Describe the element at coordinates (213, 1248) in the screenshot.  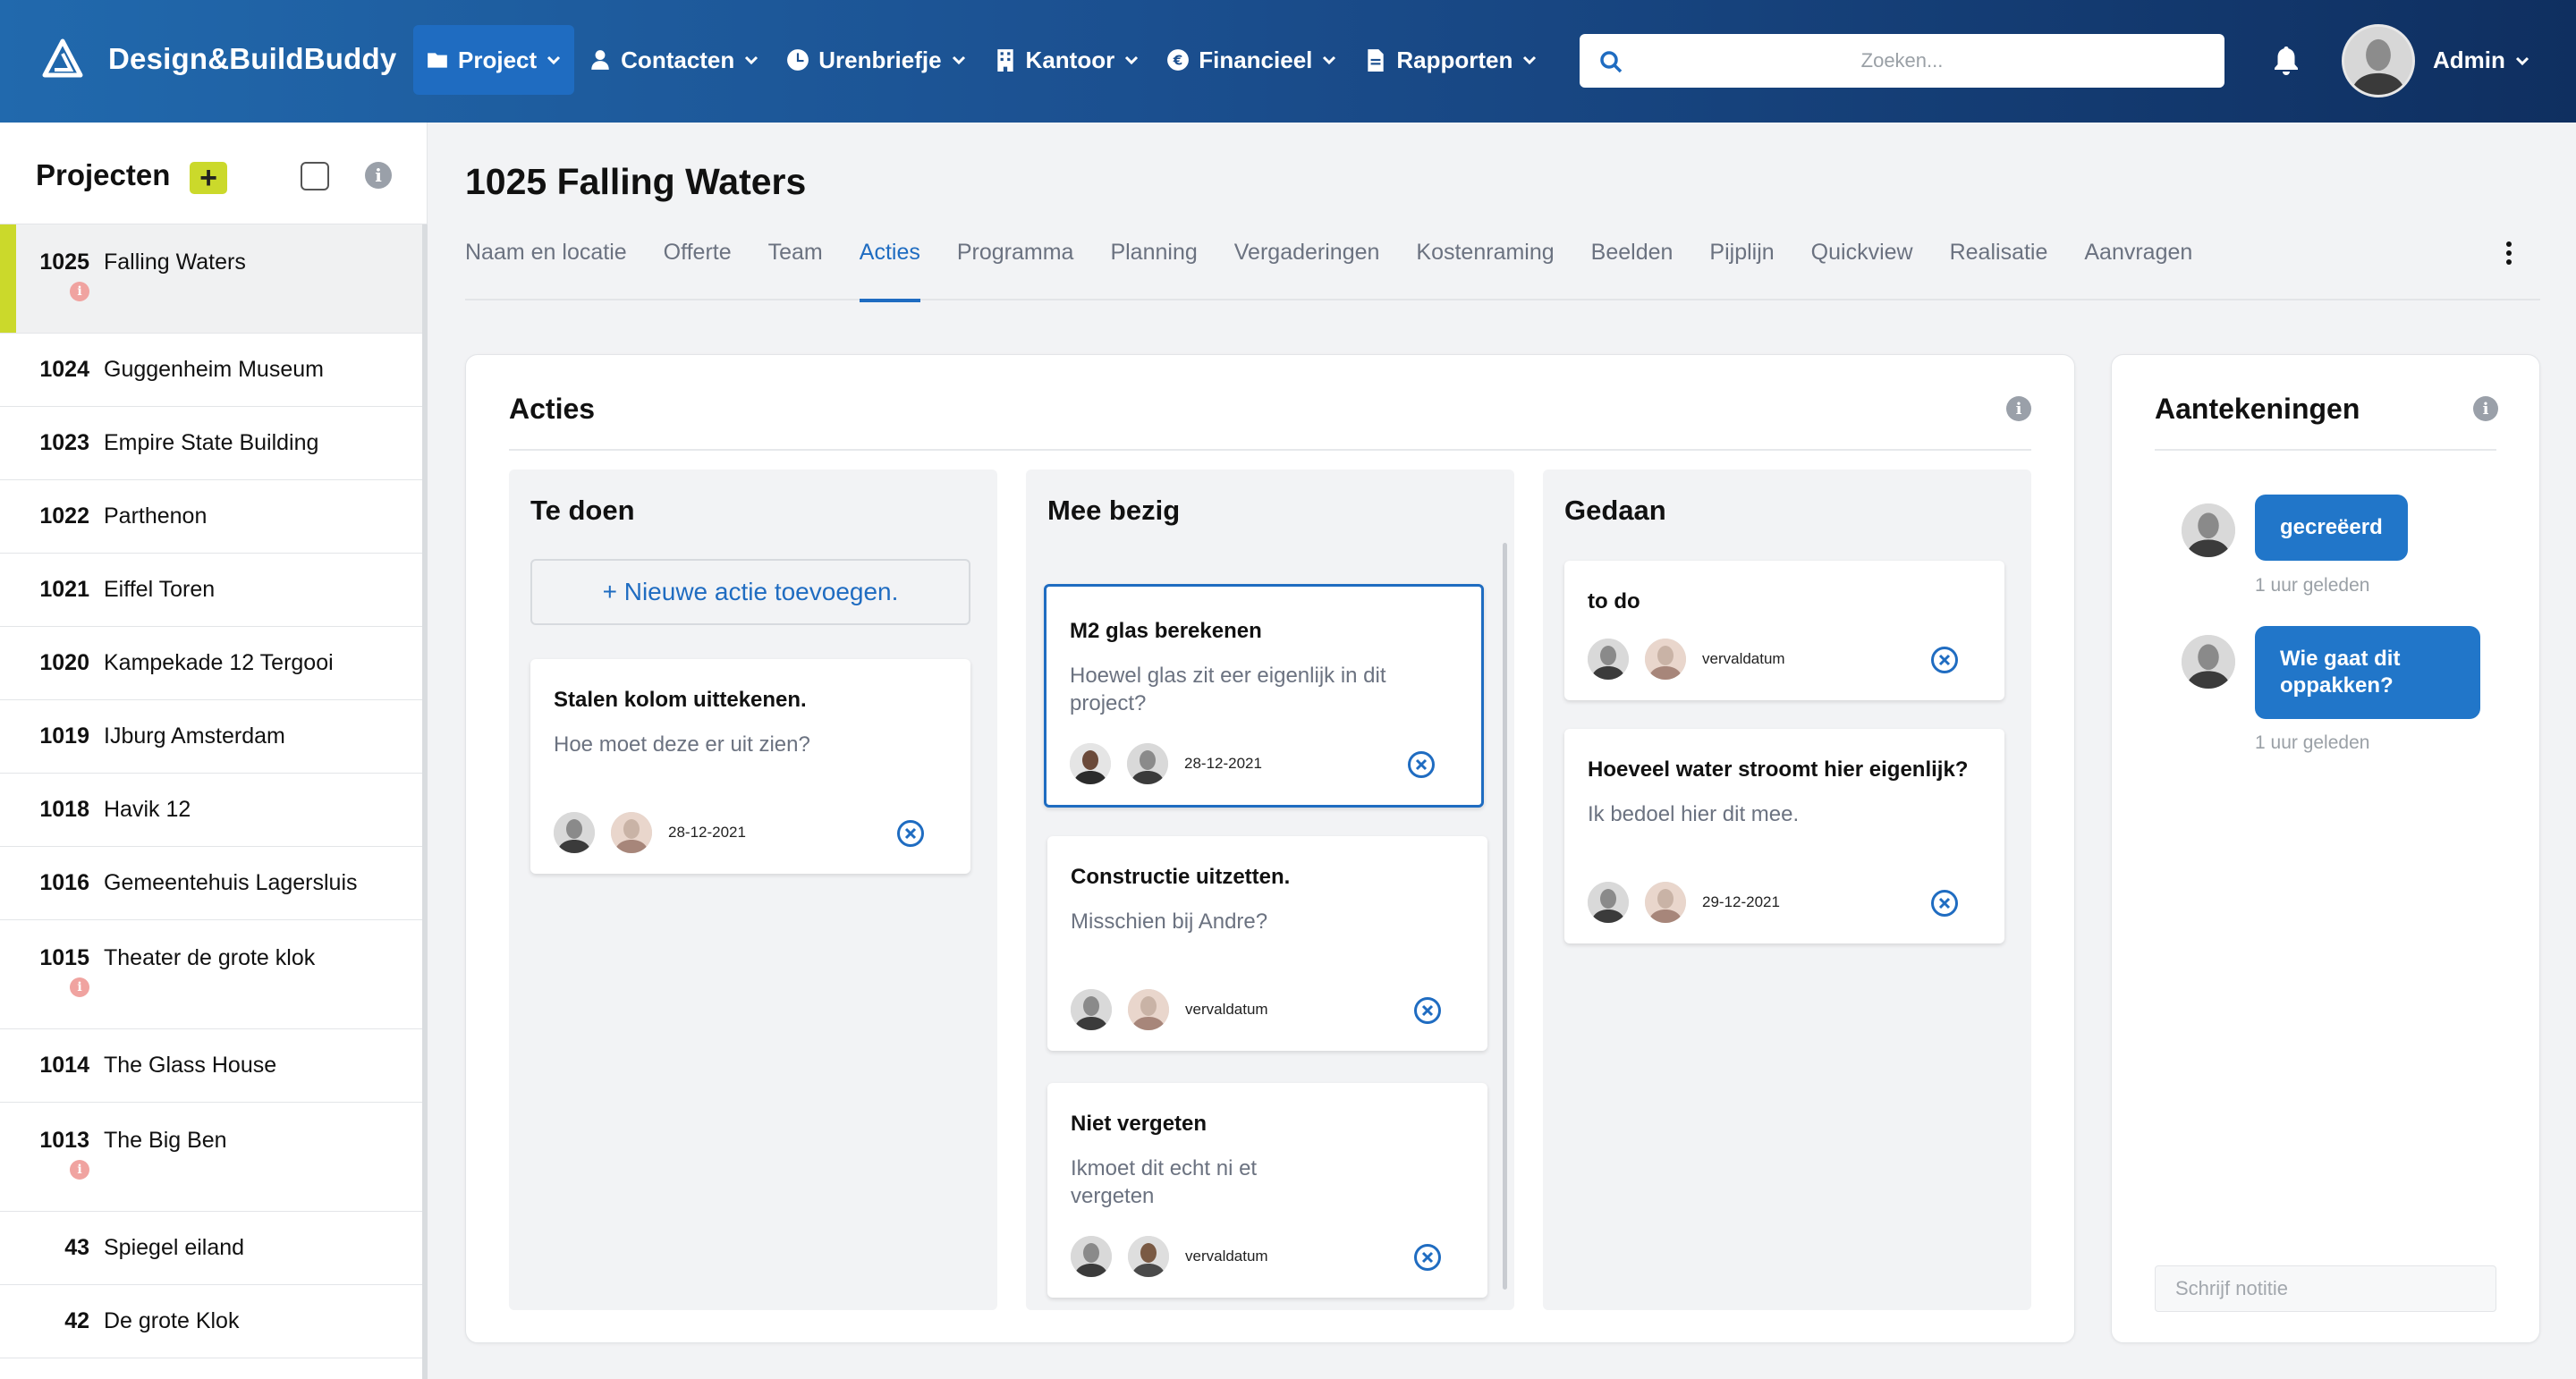
I see `project-item: 43 Spiegel eiland` at that location.